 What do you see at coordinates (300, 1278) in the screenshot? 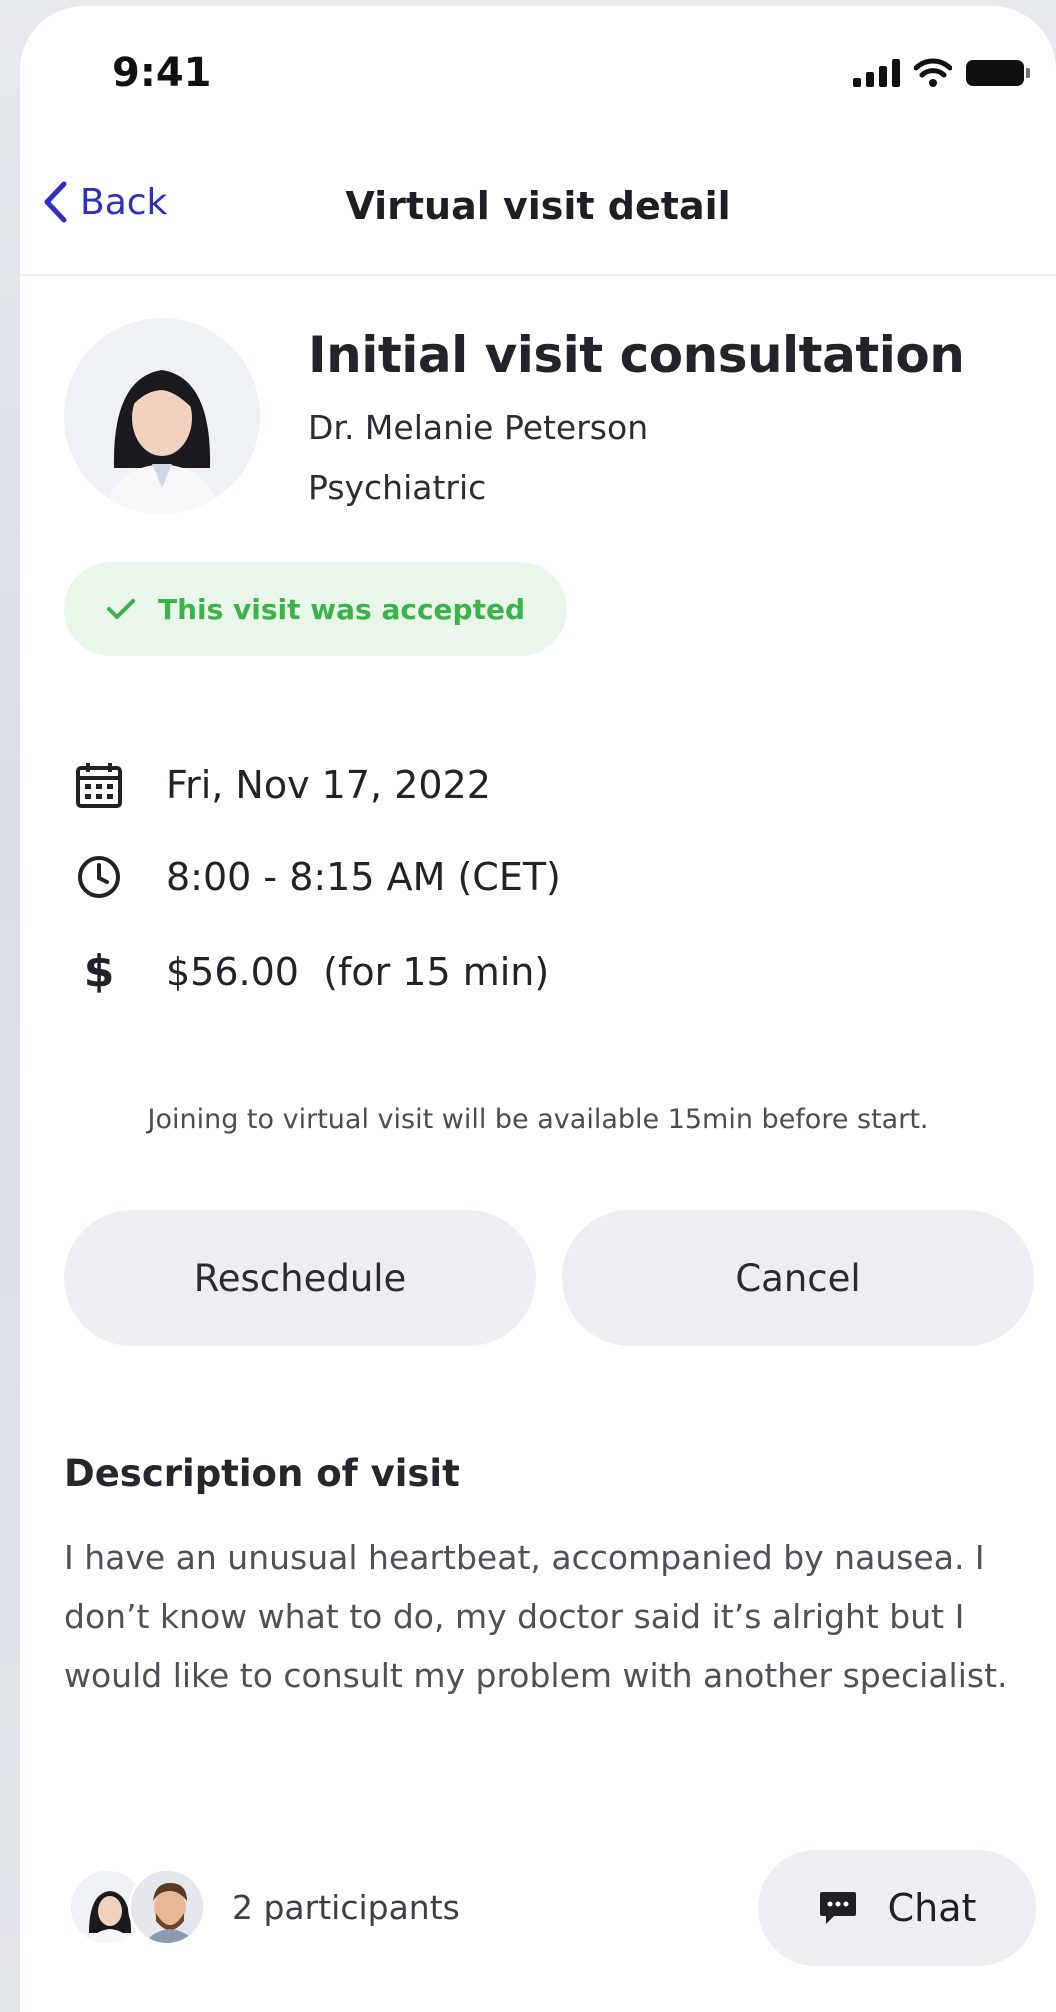
I see `reschedule-button: Reschedule` at bounding box center [300, 1278].